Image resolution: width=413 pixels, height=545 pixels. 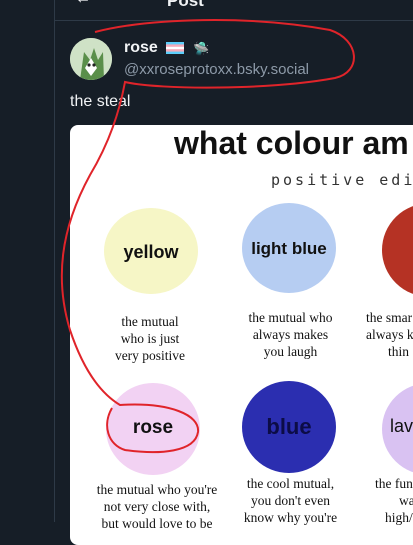 I want to click on circle-description: the fun wa high/, so click(x=394, y=500).